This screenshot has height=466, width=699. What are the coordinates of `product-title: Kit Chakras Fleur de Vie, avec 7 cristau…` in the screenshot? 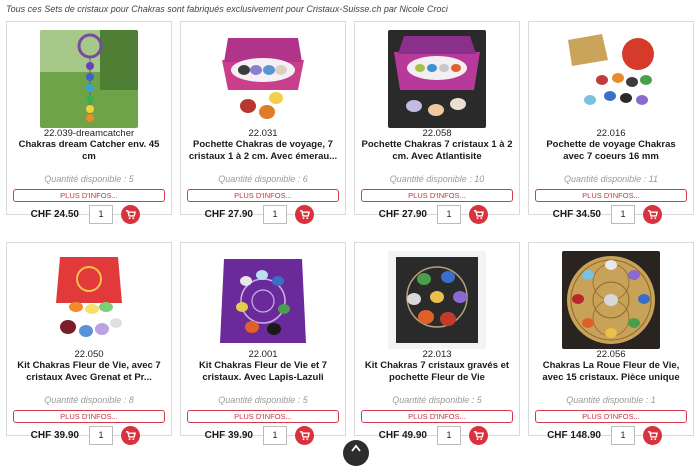 It's located at (89, 372).